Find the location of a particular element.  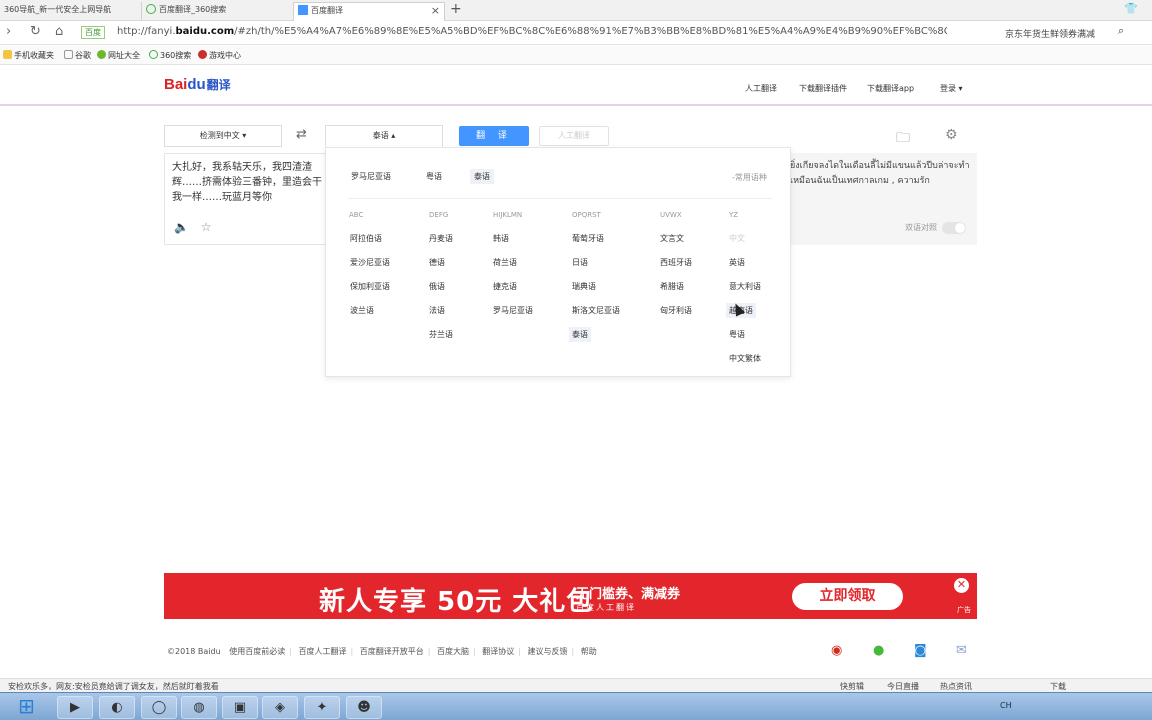

translate-button: 翻 译 is located at coordinates (494, 136).